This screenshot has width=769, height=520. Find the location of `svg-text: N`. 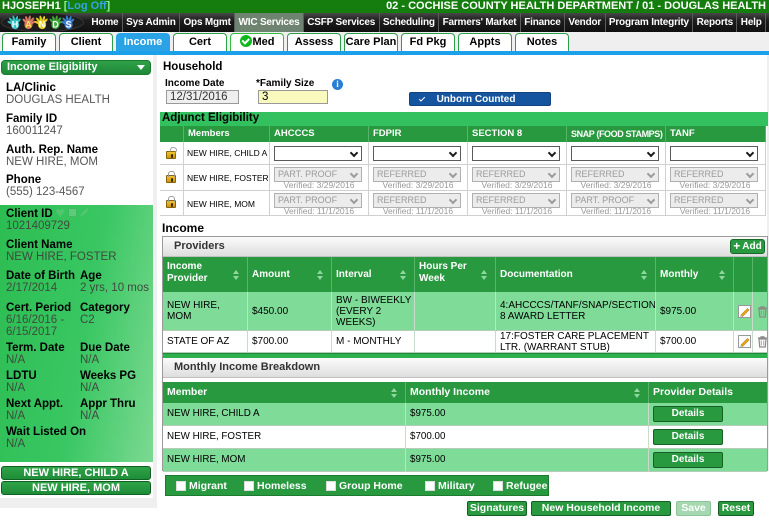

svg-text: N is located at coordinates (42, 25).